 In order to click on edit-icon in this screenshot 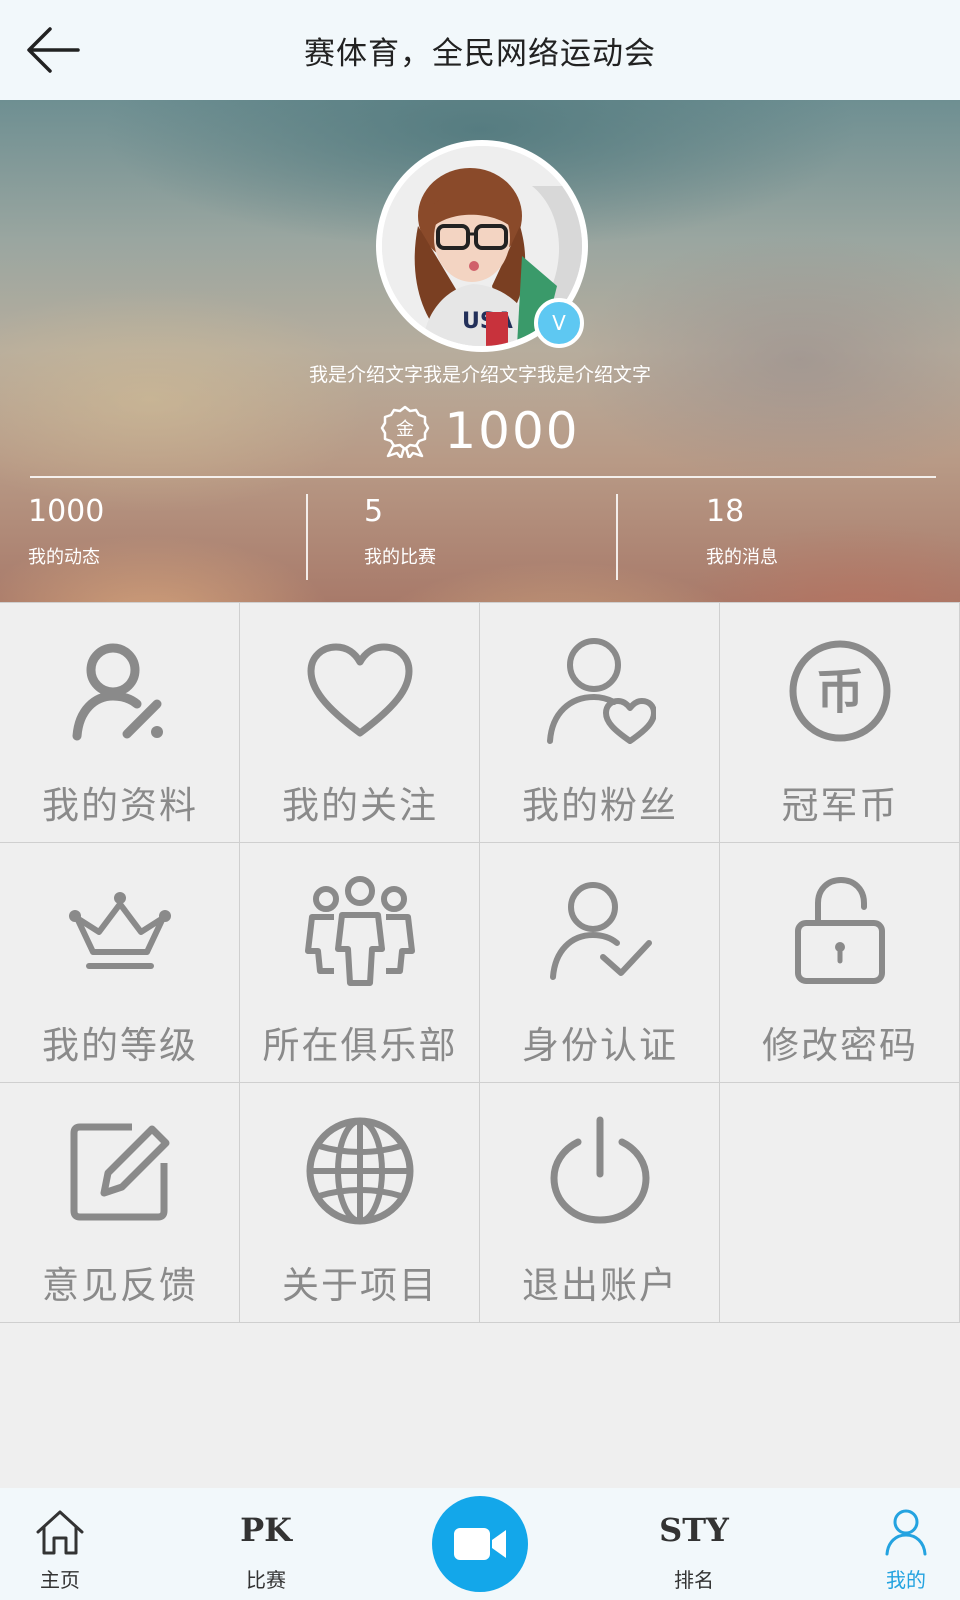, I will do `click(120, 1172)`.